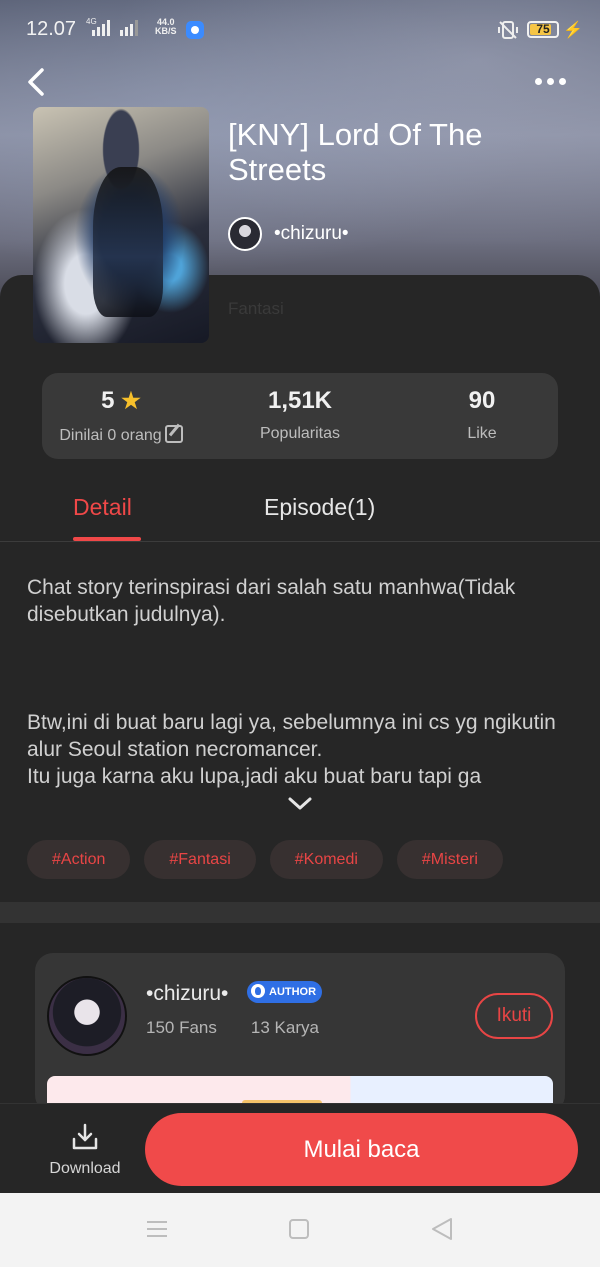  I want to click on home-icon, so click(299, 1229).